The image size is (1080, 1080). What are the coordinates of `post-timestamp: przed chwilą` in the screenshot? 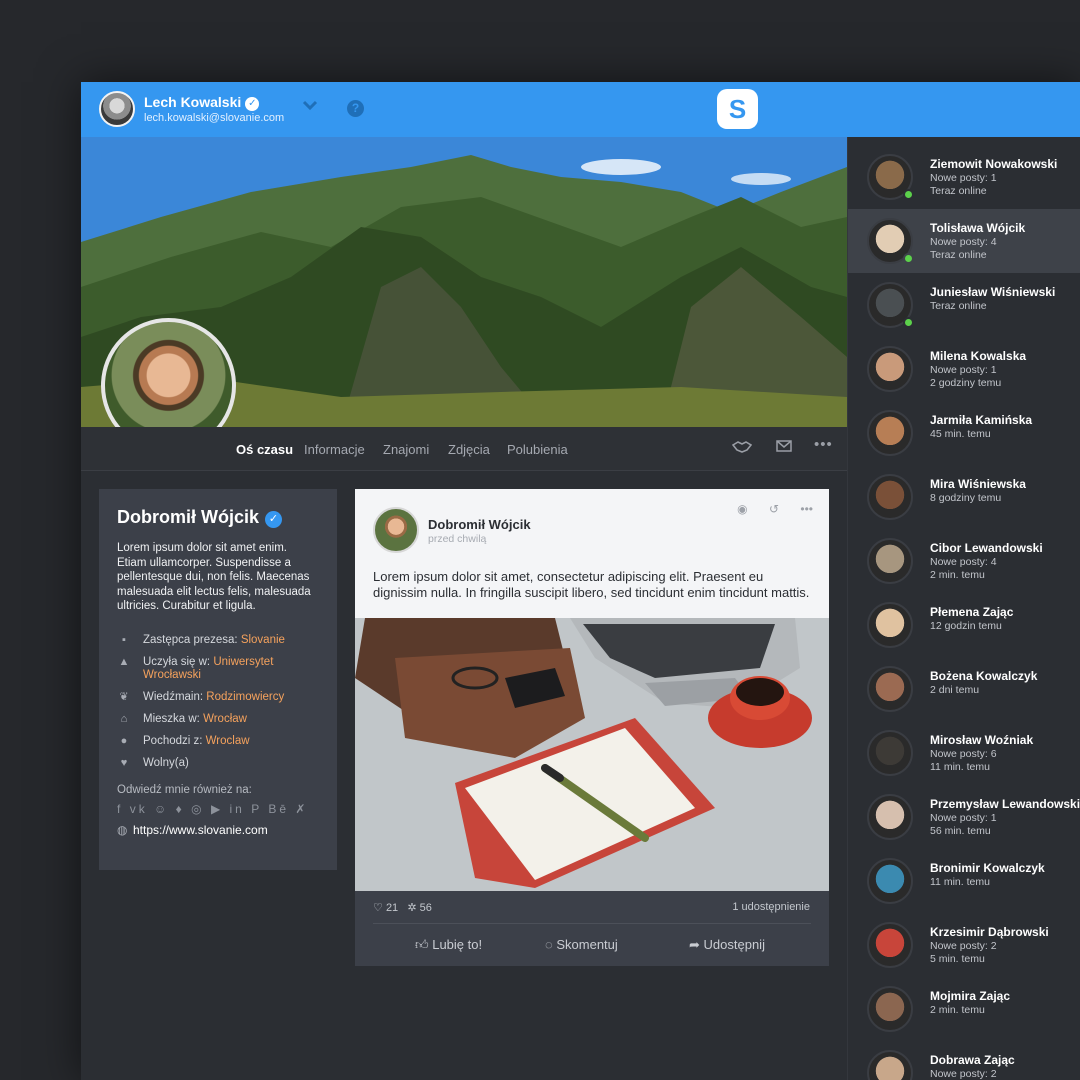 It's located at (457, 539).